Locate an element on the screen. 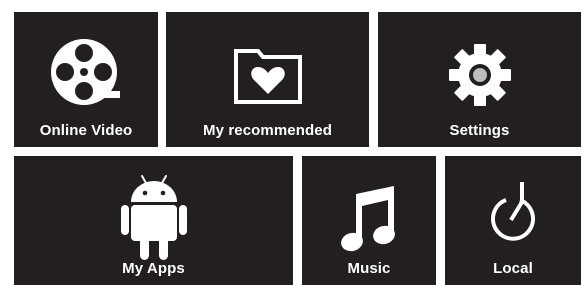 Image resolution: width=585 pixels, height=285 pixels. tile-label: Music is located at coordinates (369, 268).